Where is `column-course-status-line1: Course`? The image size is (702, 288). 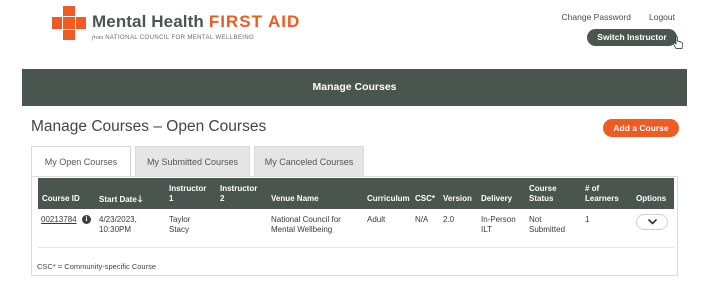
column-course-status-line1: Course is located at coordinates (543, 188).